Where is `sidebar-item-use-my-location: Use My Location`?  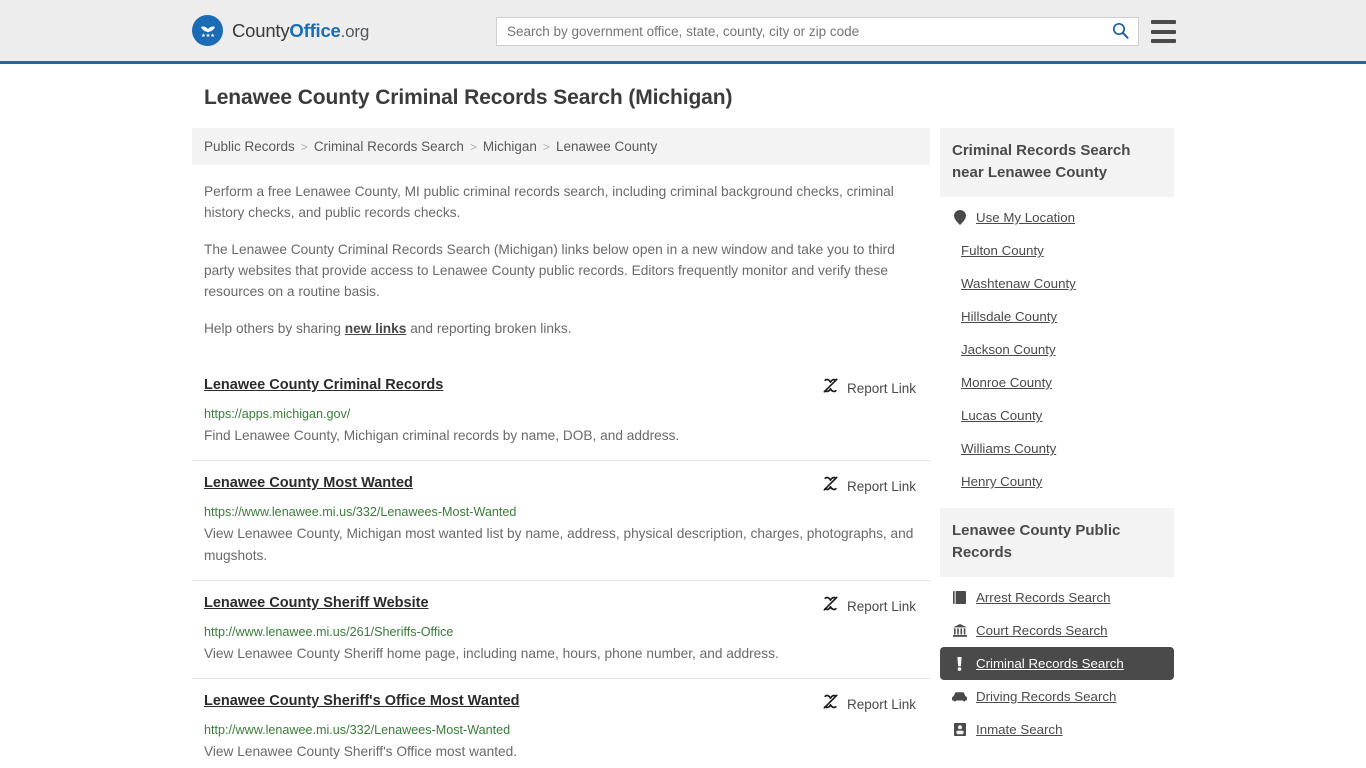
sidebar-item-use-my-location: Use My Location is located at coordinates (1057, 217).